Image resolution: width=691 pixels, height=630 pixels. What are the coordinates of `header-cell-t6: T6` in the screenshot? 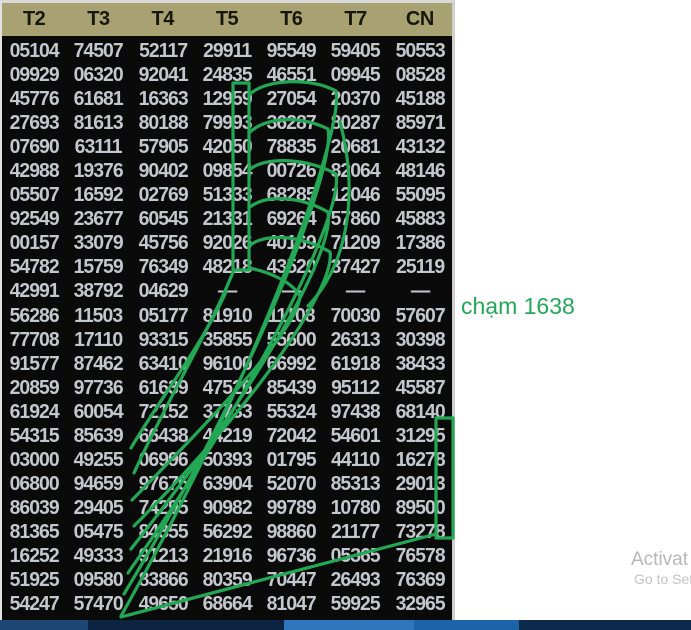 It's located at (291, 19).